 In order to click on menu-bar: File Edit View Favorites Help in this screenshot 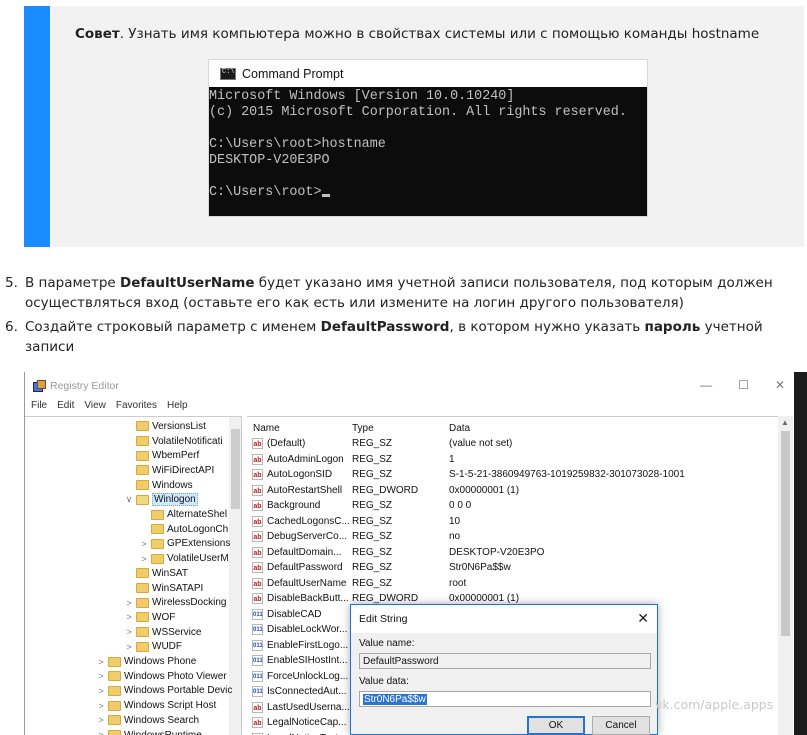, I will do `click(109, 405)`.